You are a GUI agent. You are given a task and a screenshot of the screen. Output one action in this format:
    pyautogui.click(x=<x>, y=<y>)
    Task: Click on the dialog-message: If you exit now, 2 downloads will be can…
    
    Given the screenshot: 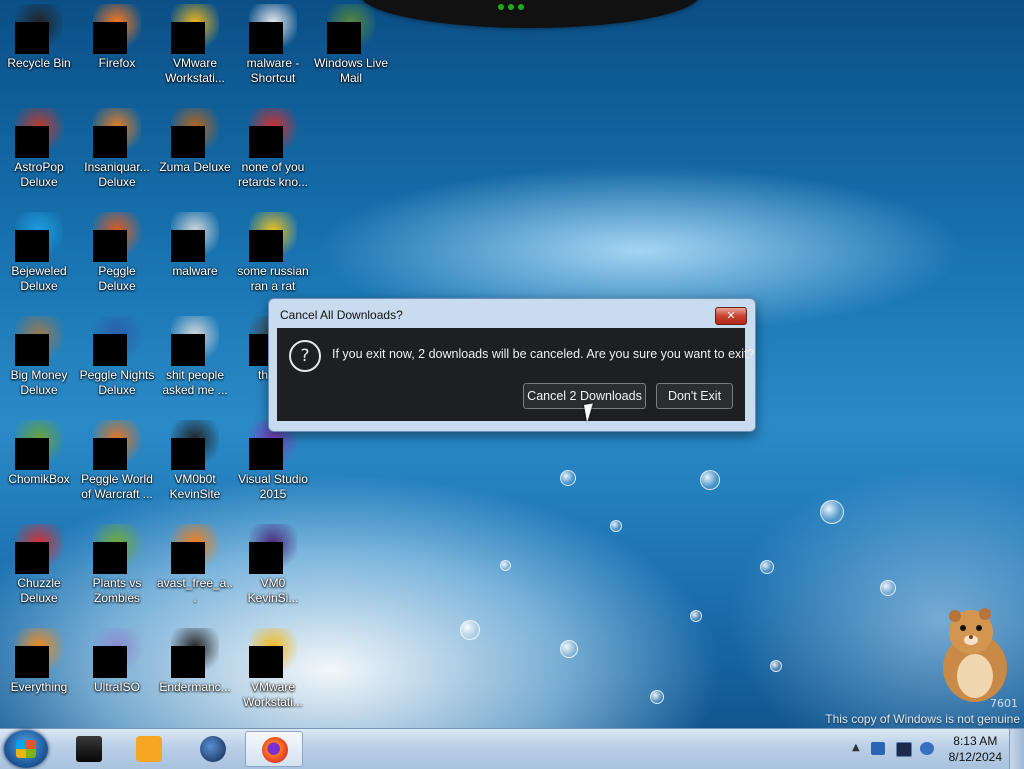 What is the action you would take?
    pyautogui.click(x=543, y=354)
    